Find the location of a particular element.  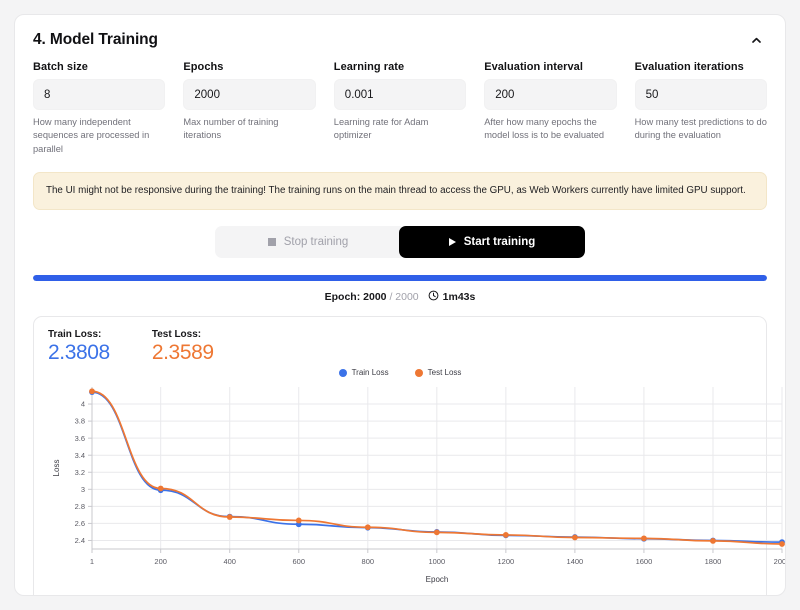

elapsed-time: 1m43s is located at coordinates (459, 297).